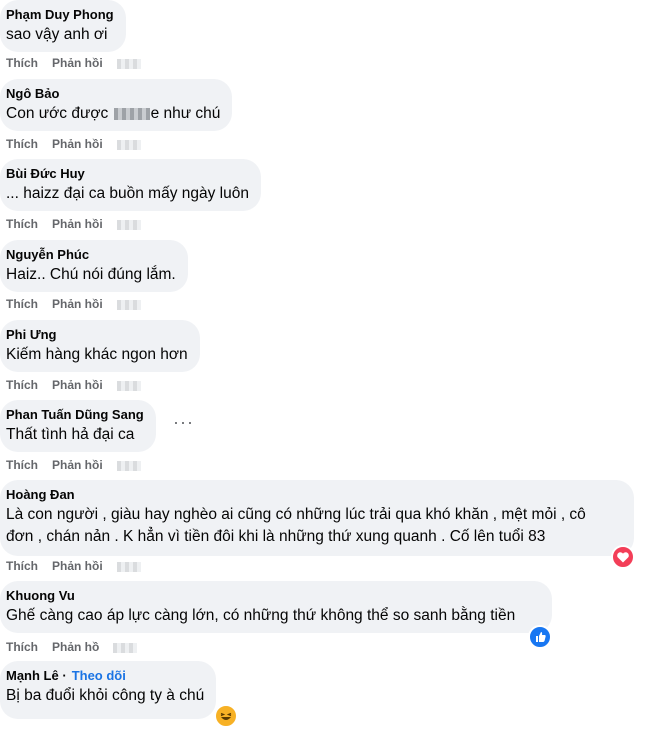 Image resolution: width=655 pixels, height=731 pixels. Describe the element at coordinates (314, 494) in the screenshot. I see `comment-author: Hoàng Đan` at that location.